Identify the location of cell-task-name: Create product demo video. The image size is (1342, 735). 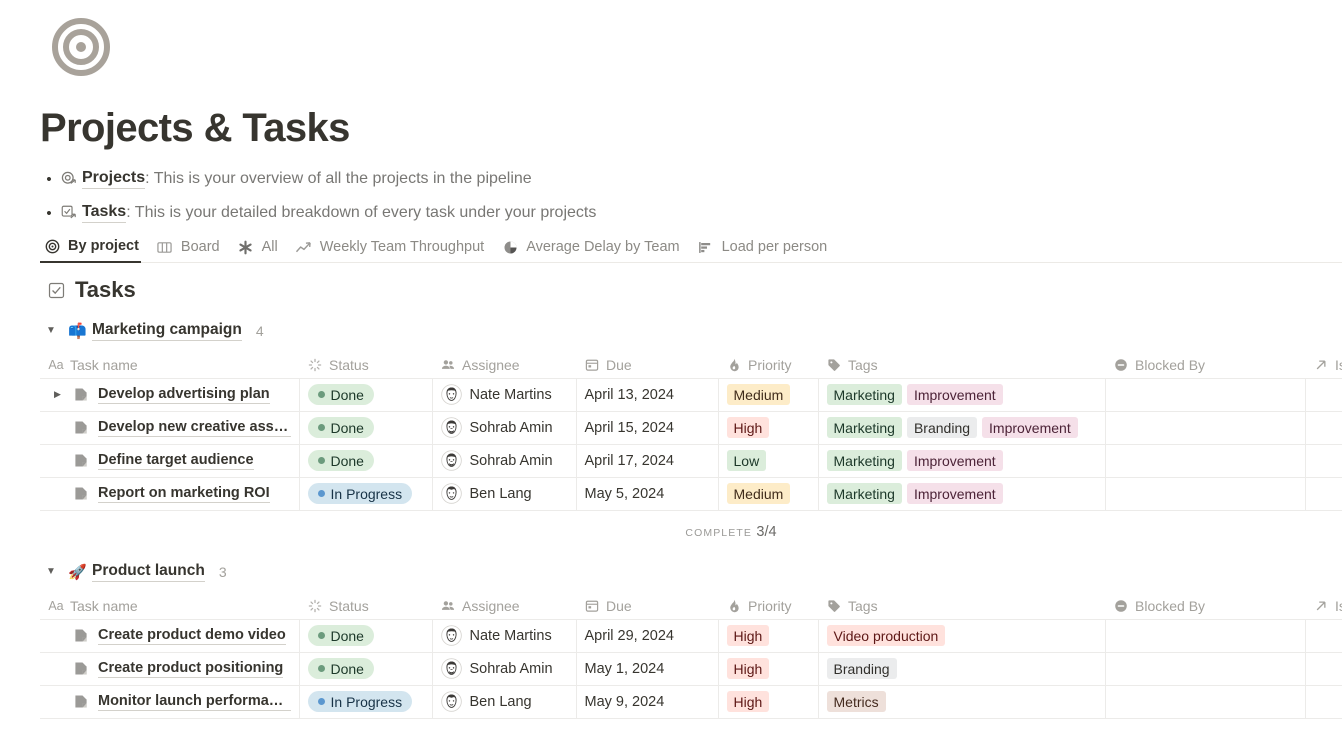
(170, 636).